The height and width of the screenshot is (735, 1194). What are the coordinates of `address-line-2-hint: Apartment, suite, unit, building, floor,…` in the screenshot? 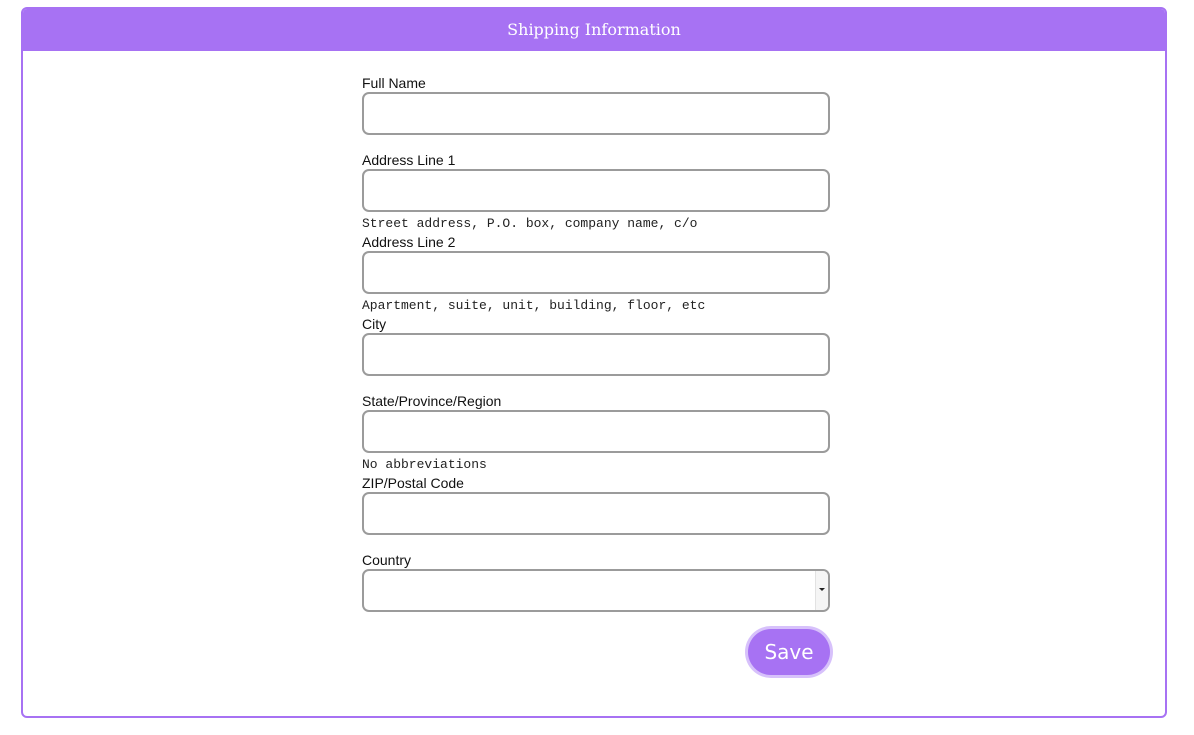 It's located at (534, 305).